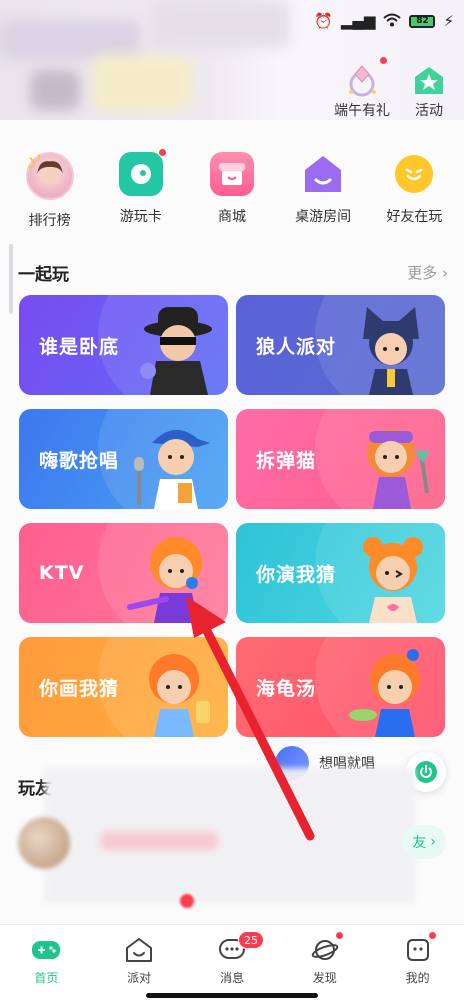  I want to click on quick-ranking: 排行榜, so click(50, 191).